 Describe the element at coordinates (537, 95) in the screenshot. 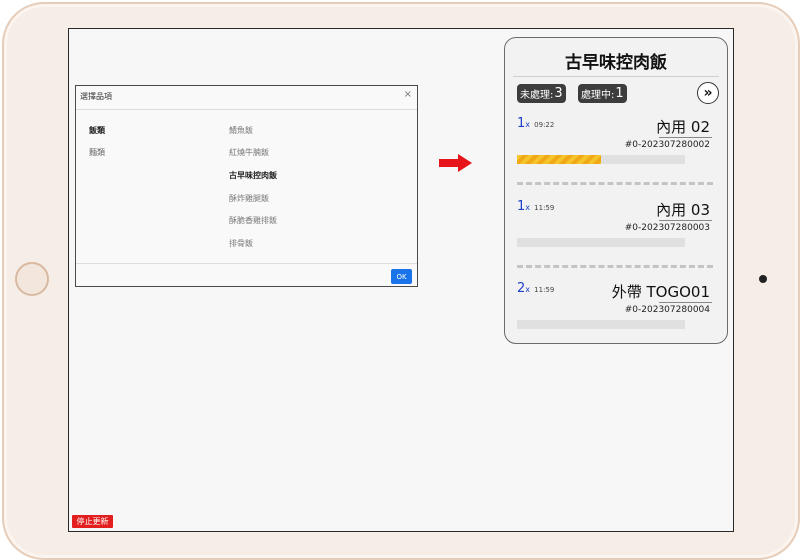

I see `pending-label: 未處理:` at that location.